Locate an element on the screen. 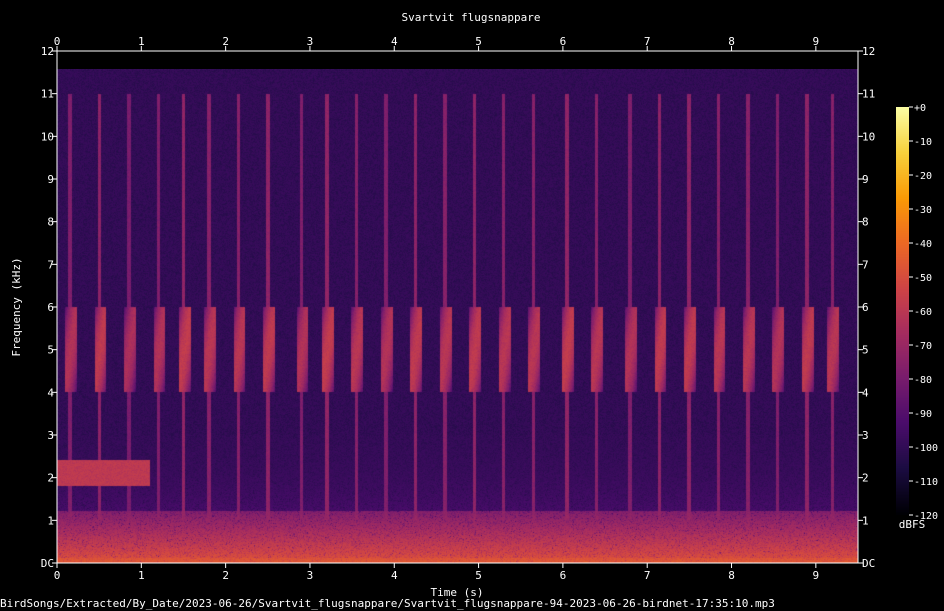 The height and width of the screenshot is (611, 944). x-tick-label-bottom: 1 is located at coordinates (141, 575).